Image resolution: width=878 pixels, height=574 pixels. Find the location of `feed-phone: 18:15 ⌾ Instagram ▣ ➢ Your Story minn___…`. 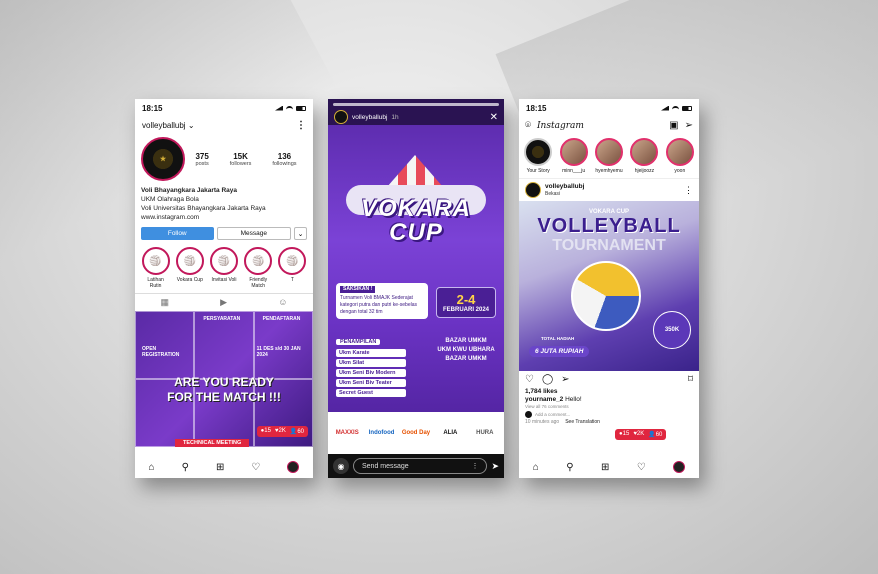

feed-phone: 18:15 ⌾ Instagram ▣ ➢ Your Story minn___… is located at coordinates (609, 288).